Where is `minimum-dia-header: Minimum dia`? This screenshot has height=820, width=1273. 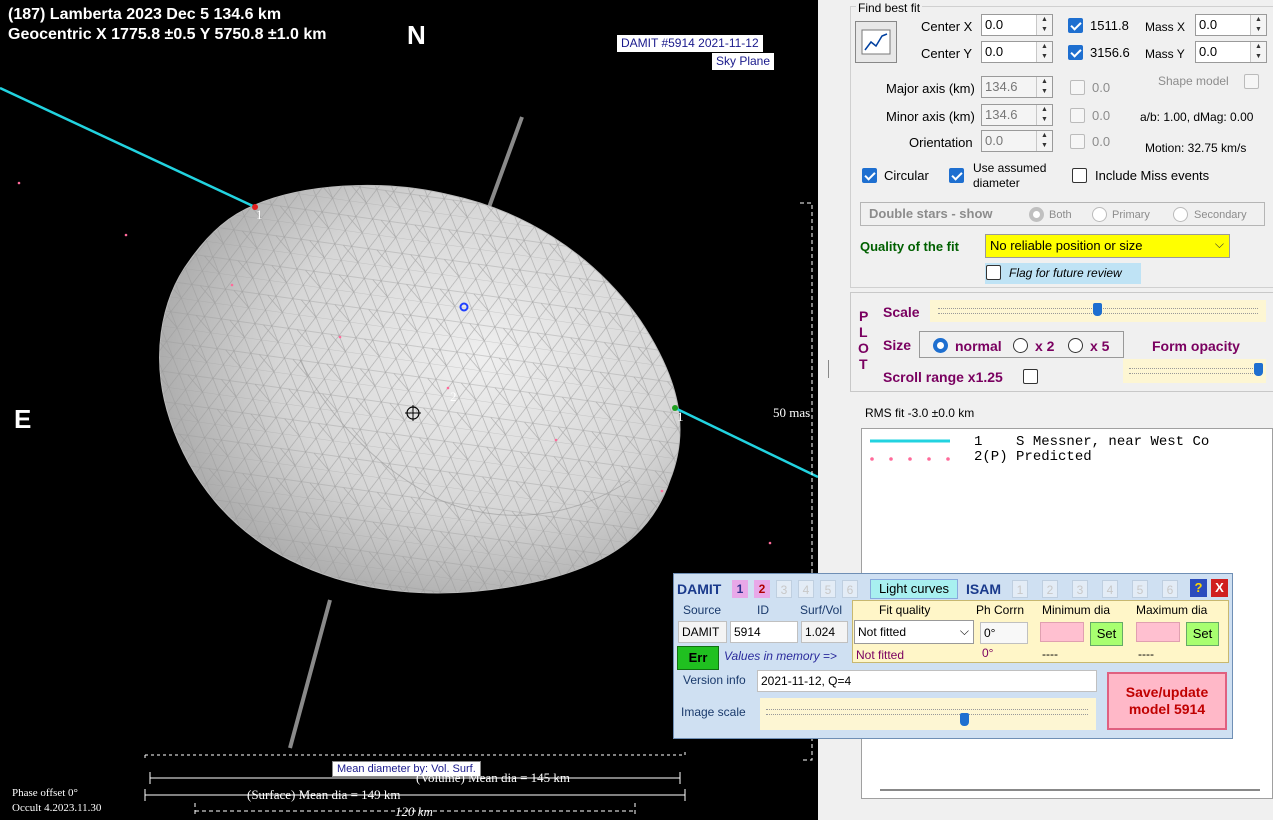 minimum-dia-header: Minimum dia is located at coordinates (1076, 610).